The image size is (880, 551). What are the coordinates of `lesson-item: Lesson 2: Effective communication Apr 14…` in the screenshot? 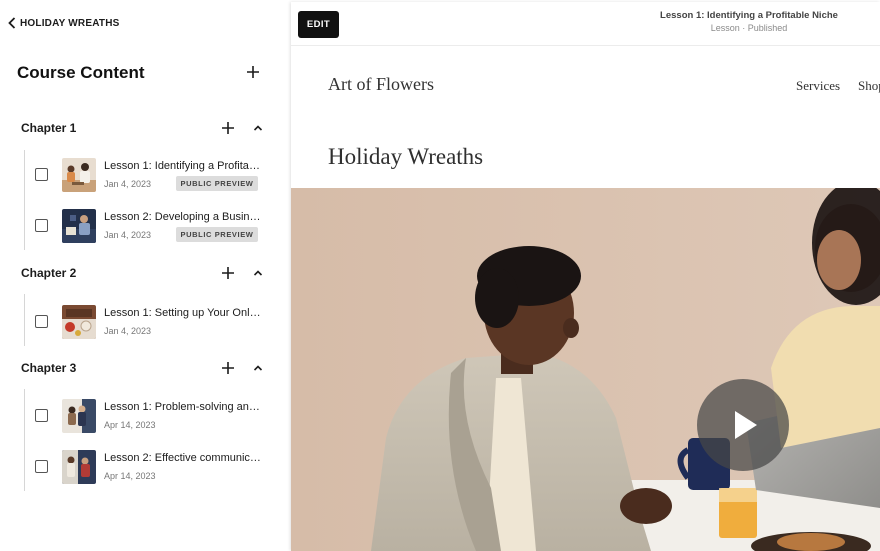 It's located at (146, 472).